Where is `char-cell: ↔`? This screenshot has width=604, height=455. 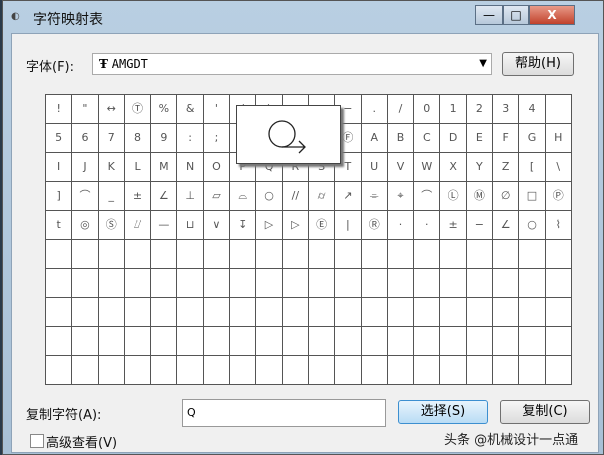
char-cell: ↔ is located at coordinates (111, 109).